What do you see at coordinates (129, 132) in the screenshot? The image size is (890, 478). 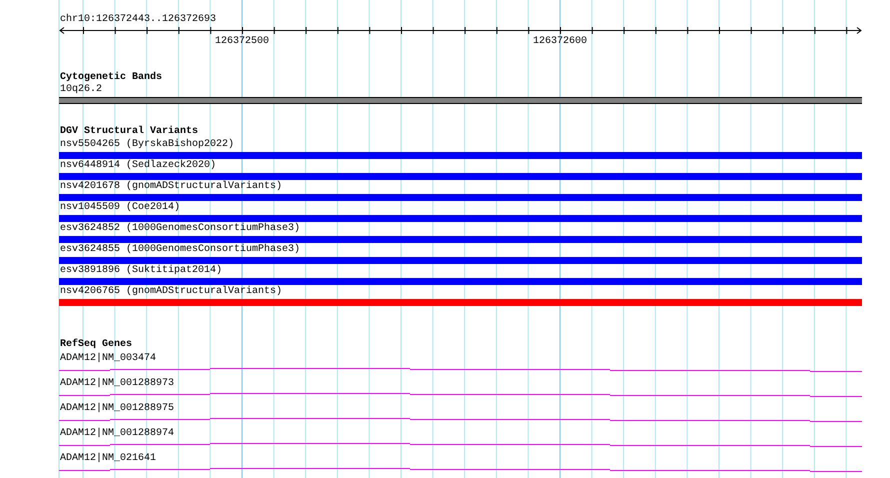 I see `track-title: DGV Structural Variants` at bounding box center [129, 132].